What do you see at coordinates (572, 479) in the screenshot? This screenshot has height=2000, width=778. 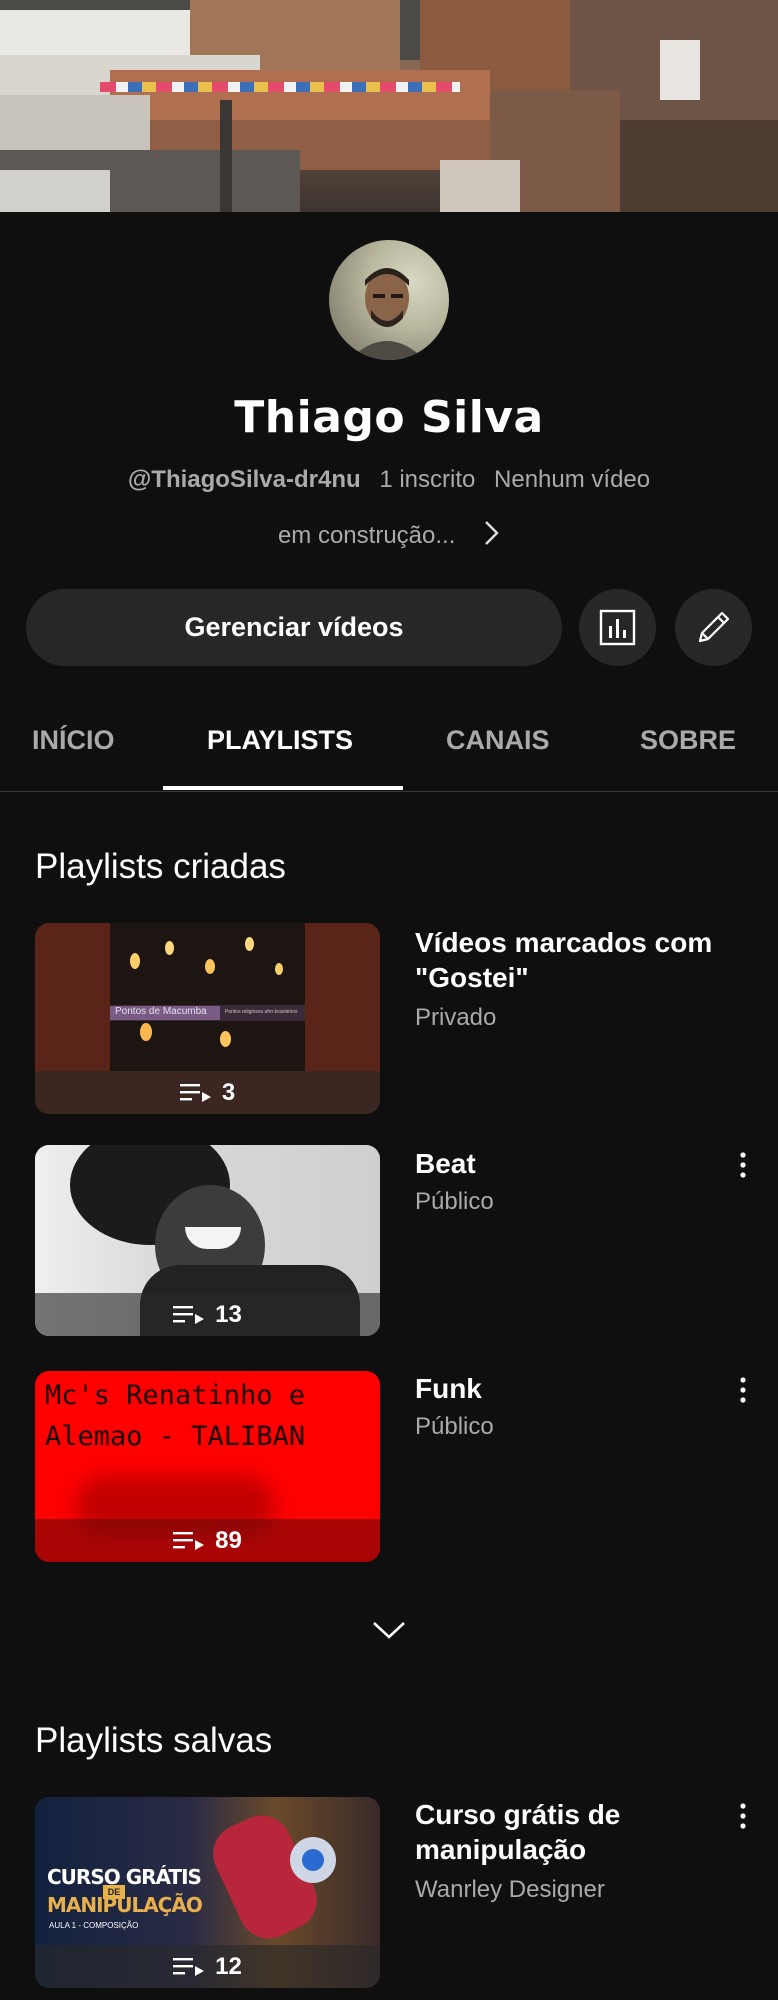 I see `video-count: Nenhum vídeo` at bounding box center [572, 479].